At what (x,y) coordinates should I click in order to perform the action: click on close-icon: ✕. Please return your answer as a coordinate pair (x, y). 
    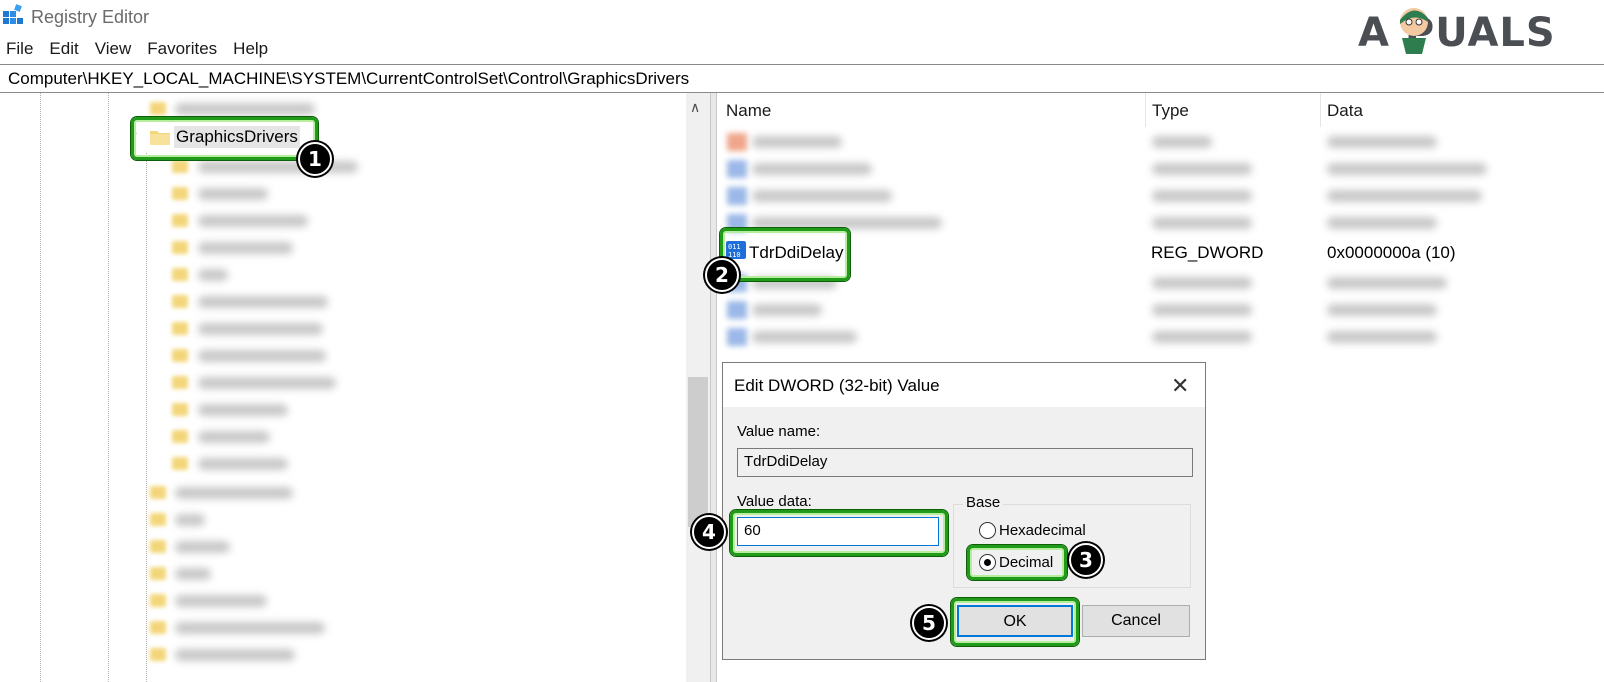
    Looking at the image, I should click on (1180, 386).